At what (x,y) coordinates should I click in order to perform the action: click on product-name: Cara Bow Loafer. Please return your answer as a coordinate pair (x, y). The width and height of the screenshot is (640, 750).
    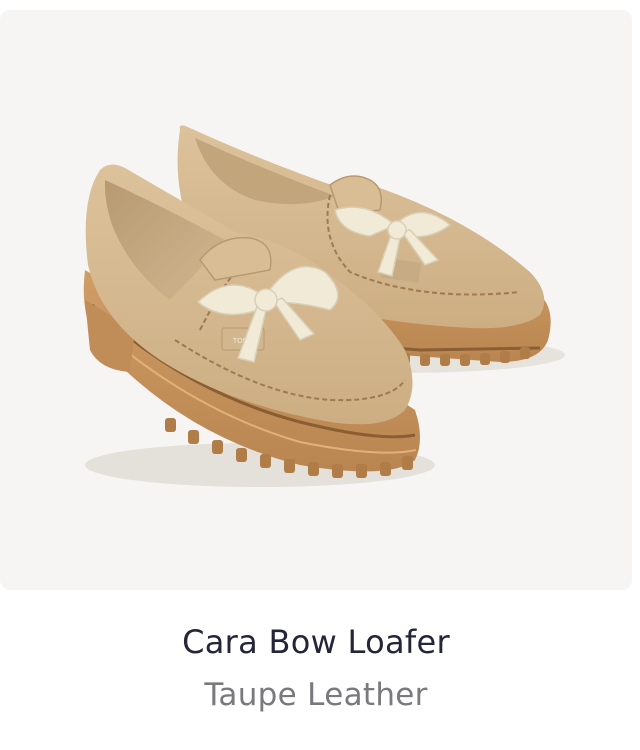
    Looking at the image, I should click on (316, 642).